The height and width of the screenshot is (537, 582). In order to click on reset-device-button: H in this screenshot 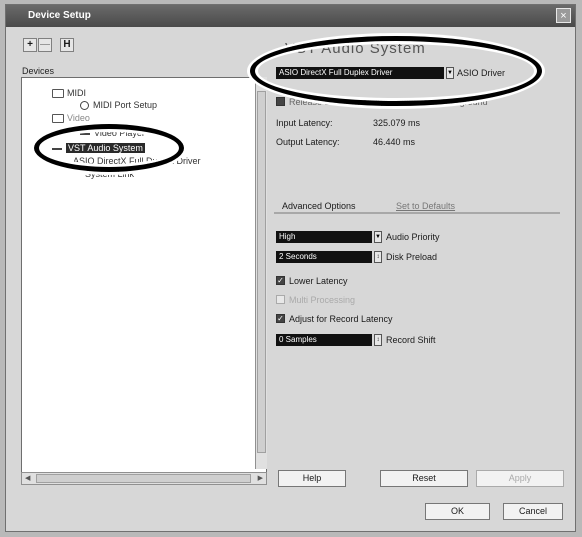, I will do `click(67, 45)`.